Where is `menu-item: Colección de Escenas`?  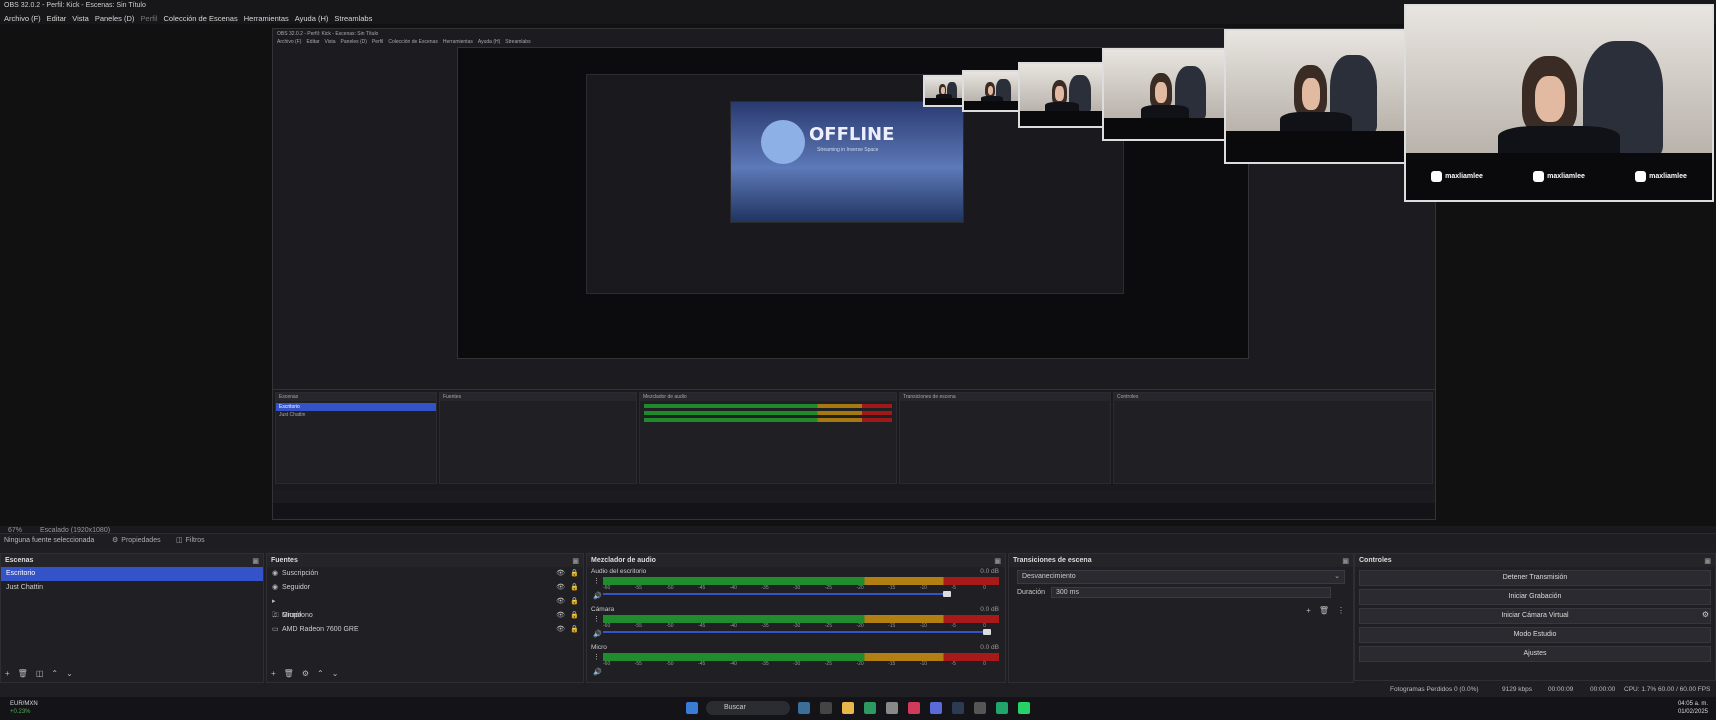 menu-item: Colección de Escenas is located at coordinates (201, 18).